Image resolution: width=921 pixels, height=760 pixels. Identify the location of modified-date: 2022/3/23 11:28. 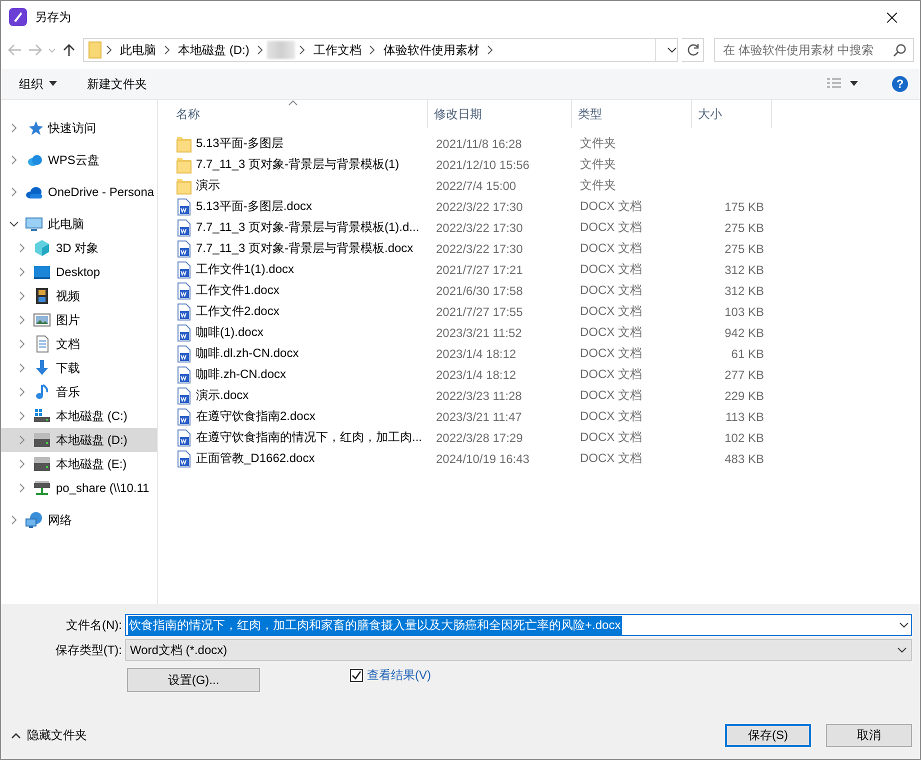
(479, 395).